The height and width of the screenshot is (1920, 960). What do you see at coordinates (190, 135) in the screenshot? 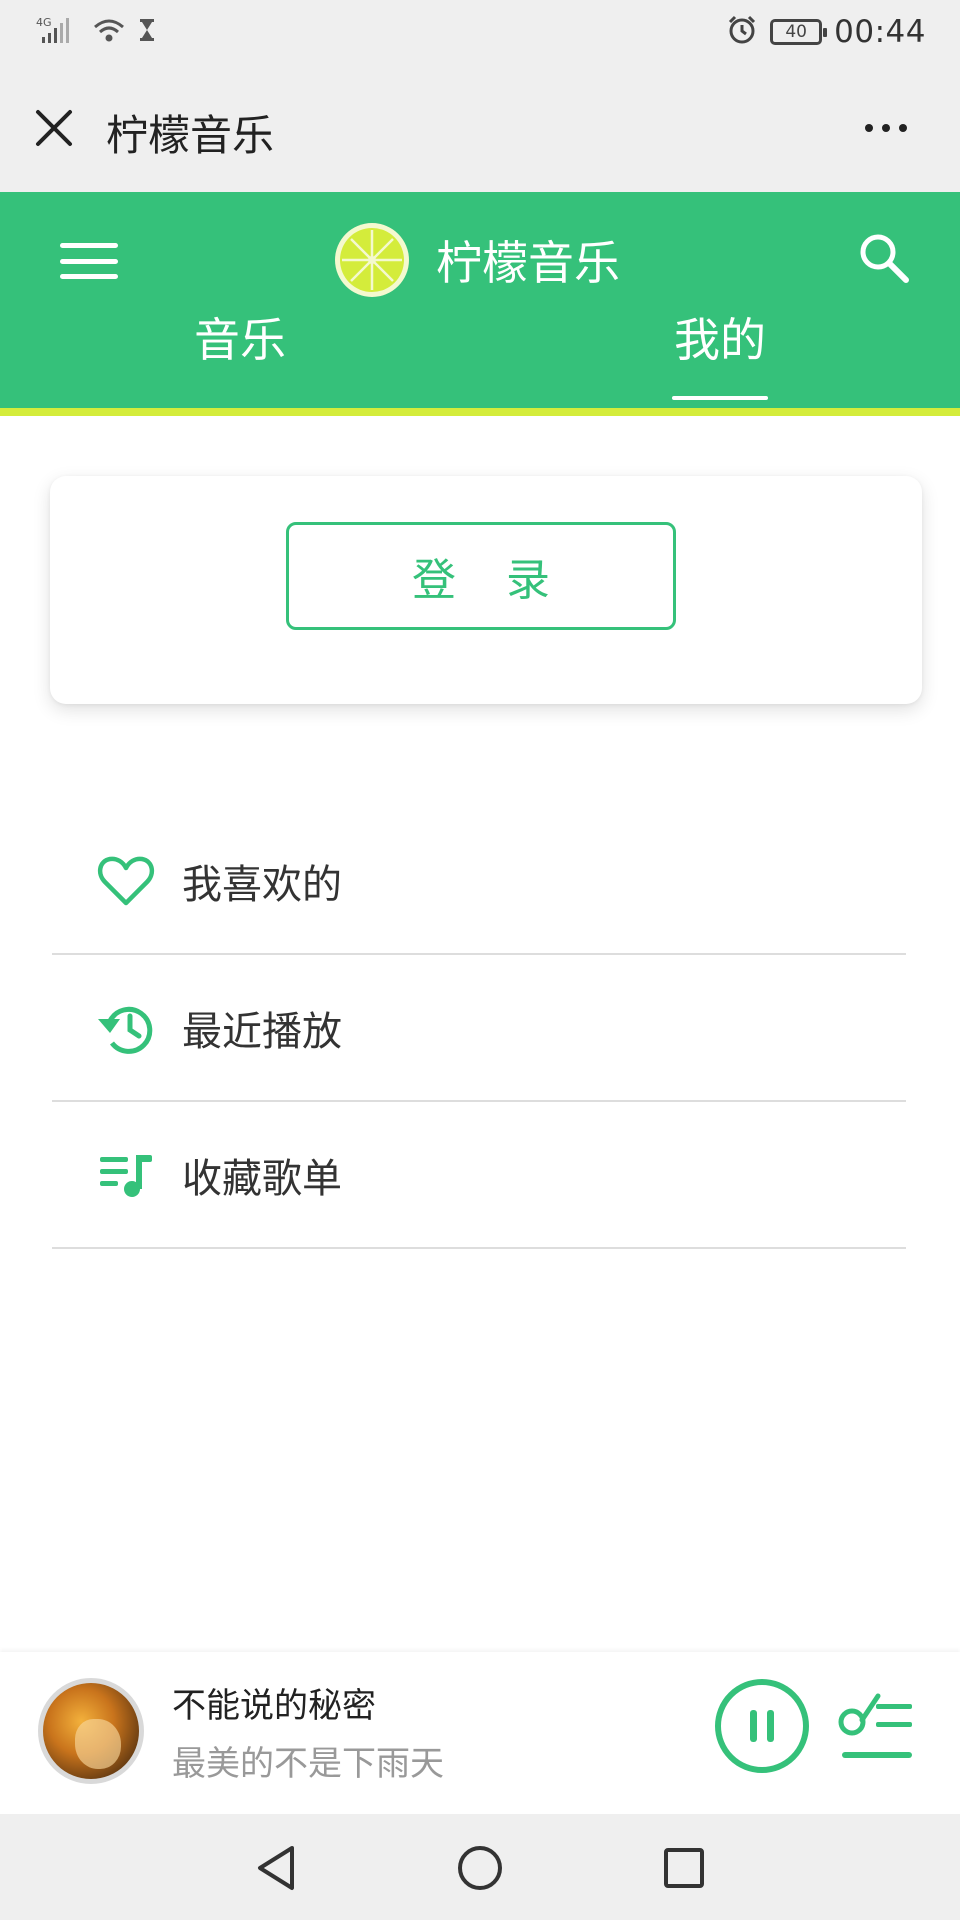
I see `page-title: 柠檬音乐` at bounding box center [190, 135].